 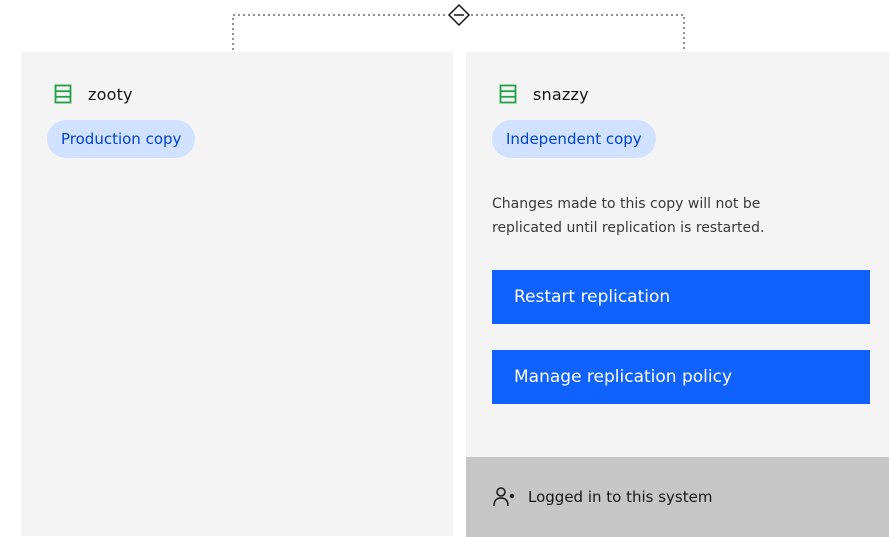 I want to click on system-header: snazzy, so click(x=543, y=94).